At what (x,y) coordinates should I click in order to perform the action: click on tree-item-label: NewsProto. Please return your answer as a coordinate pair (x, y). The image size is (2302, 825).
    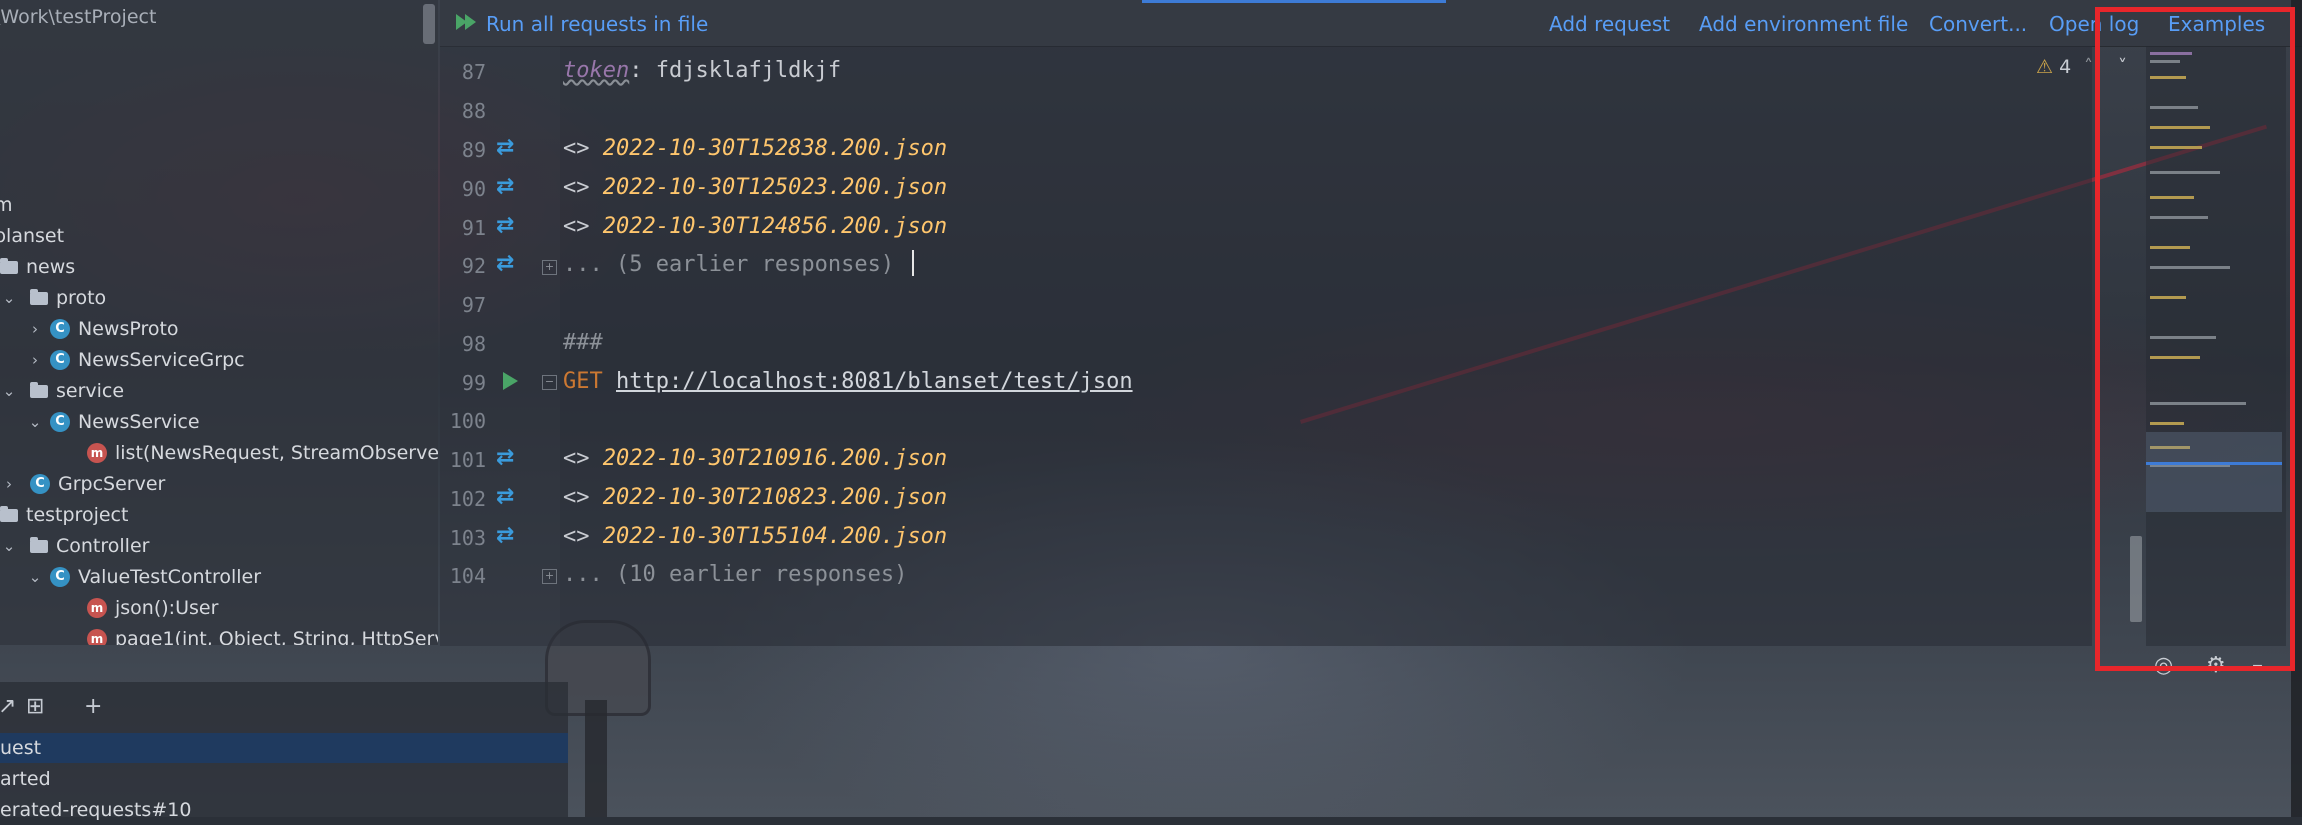
    Looking at the image, I should click on (128, 329).